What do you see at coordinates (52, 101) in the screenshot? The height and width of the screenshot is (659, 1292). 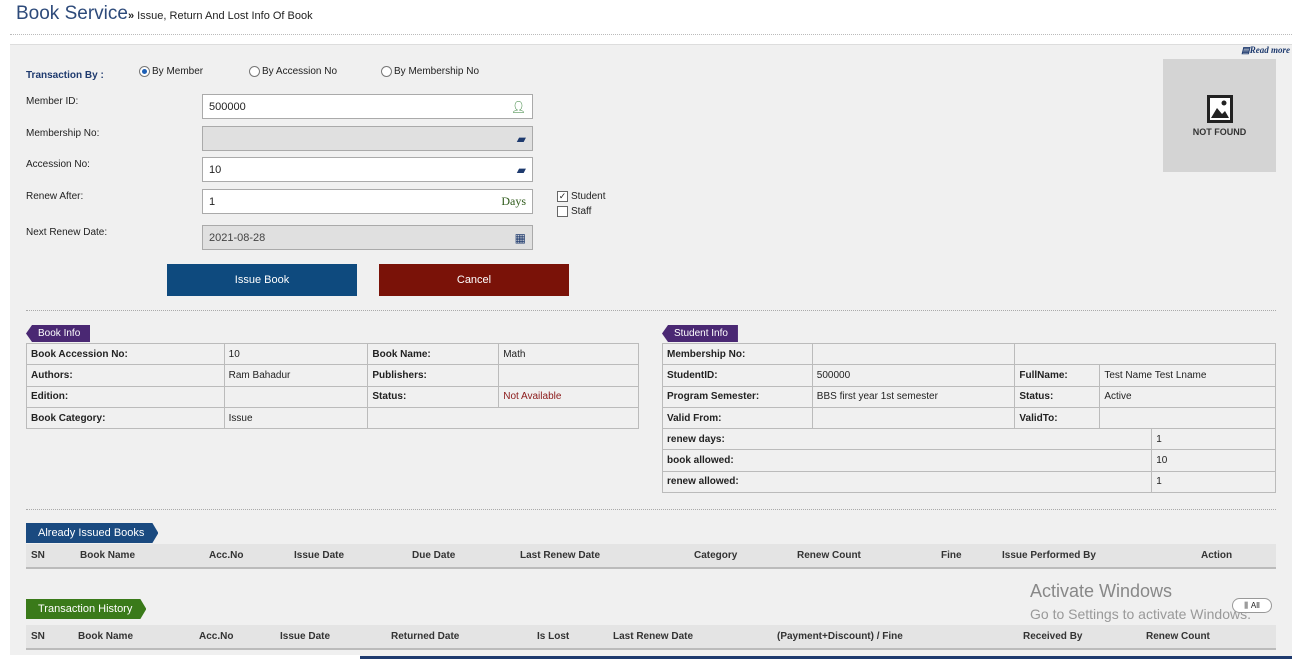 I see `member-id-label: Member ID:` at bounding box center [52, 101].